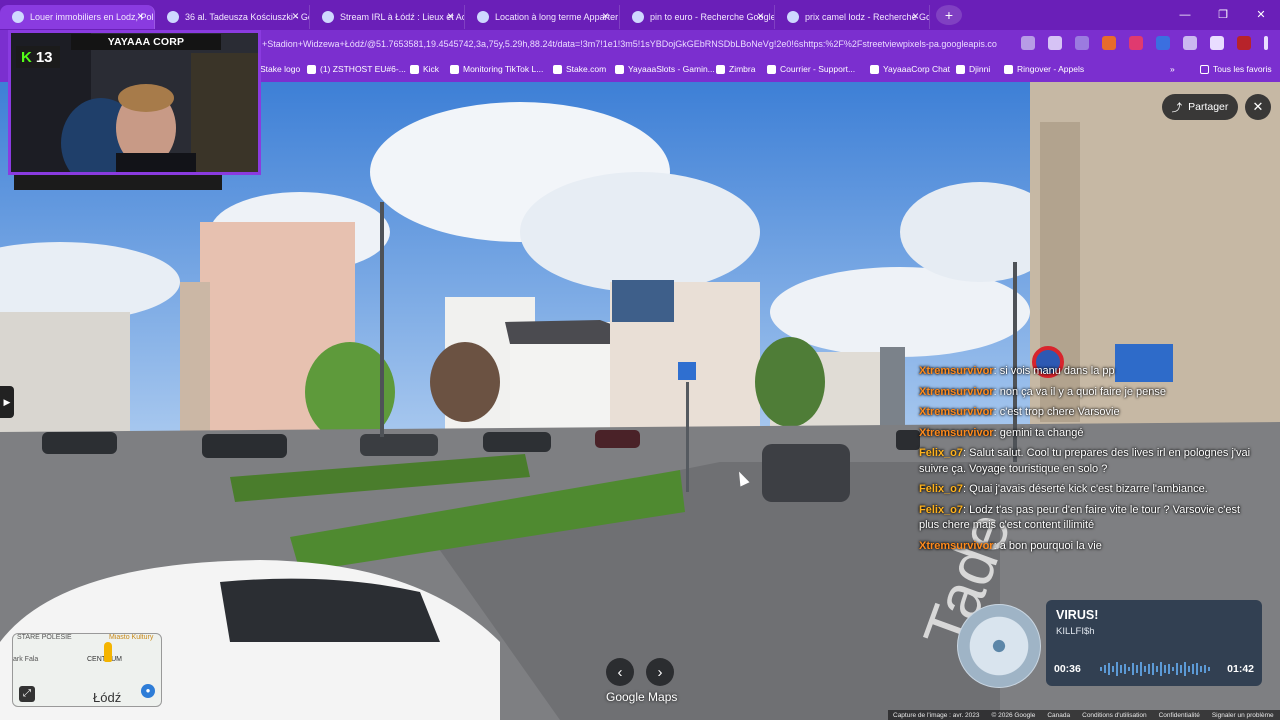  Describe the element at coordinates (1190, 43) in the screenshot. I see `puzzle-icon` at that location.